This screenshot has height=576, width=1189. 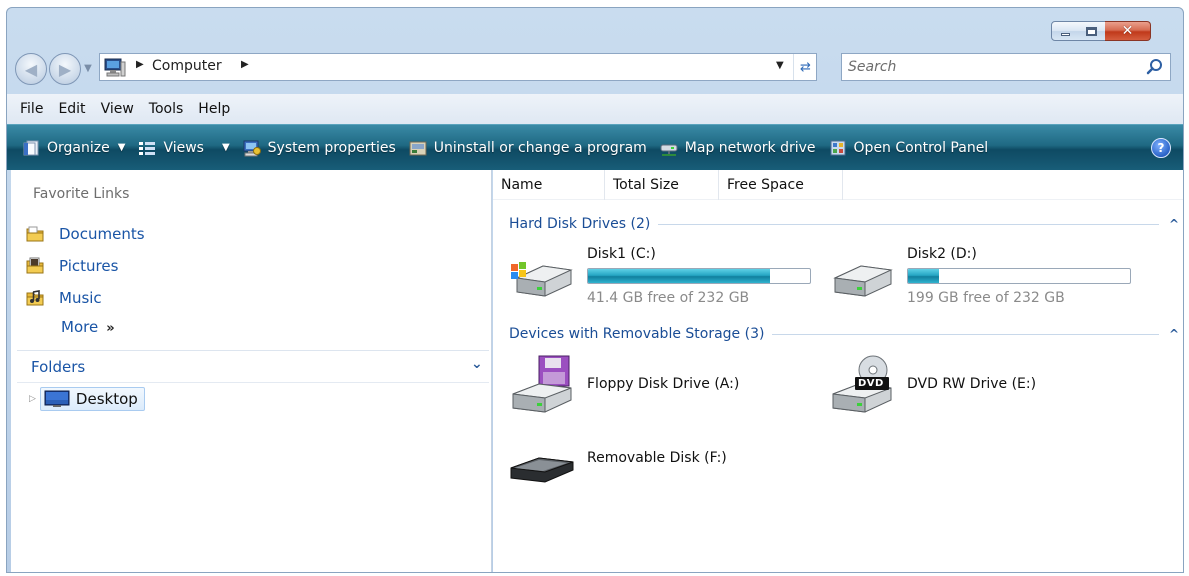 I want to click on menu-view: View, so click(x=119, y=109).